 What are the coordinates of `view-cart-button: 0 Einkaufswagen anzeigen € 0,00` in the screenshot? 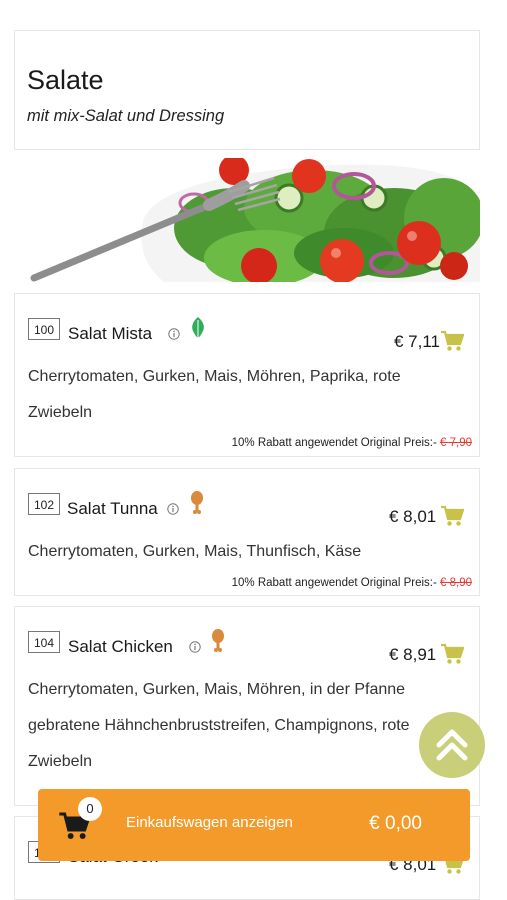 It's located at (254, 825).